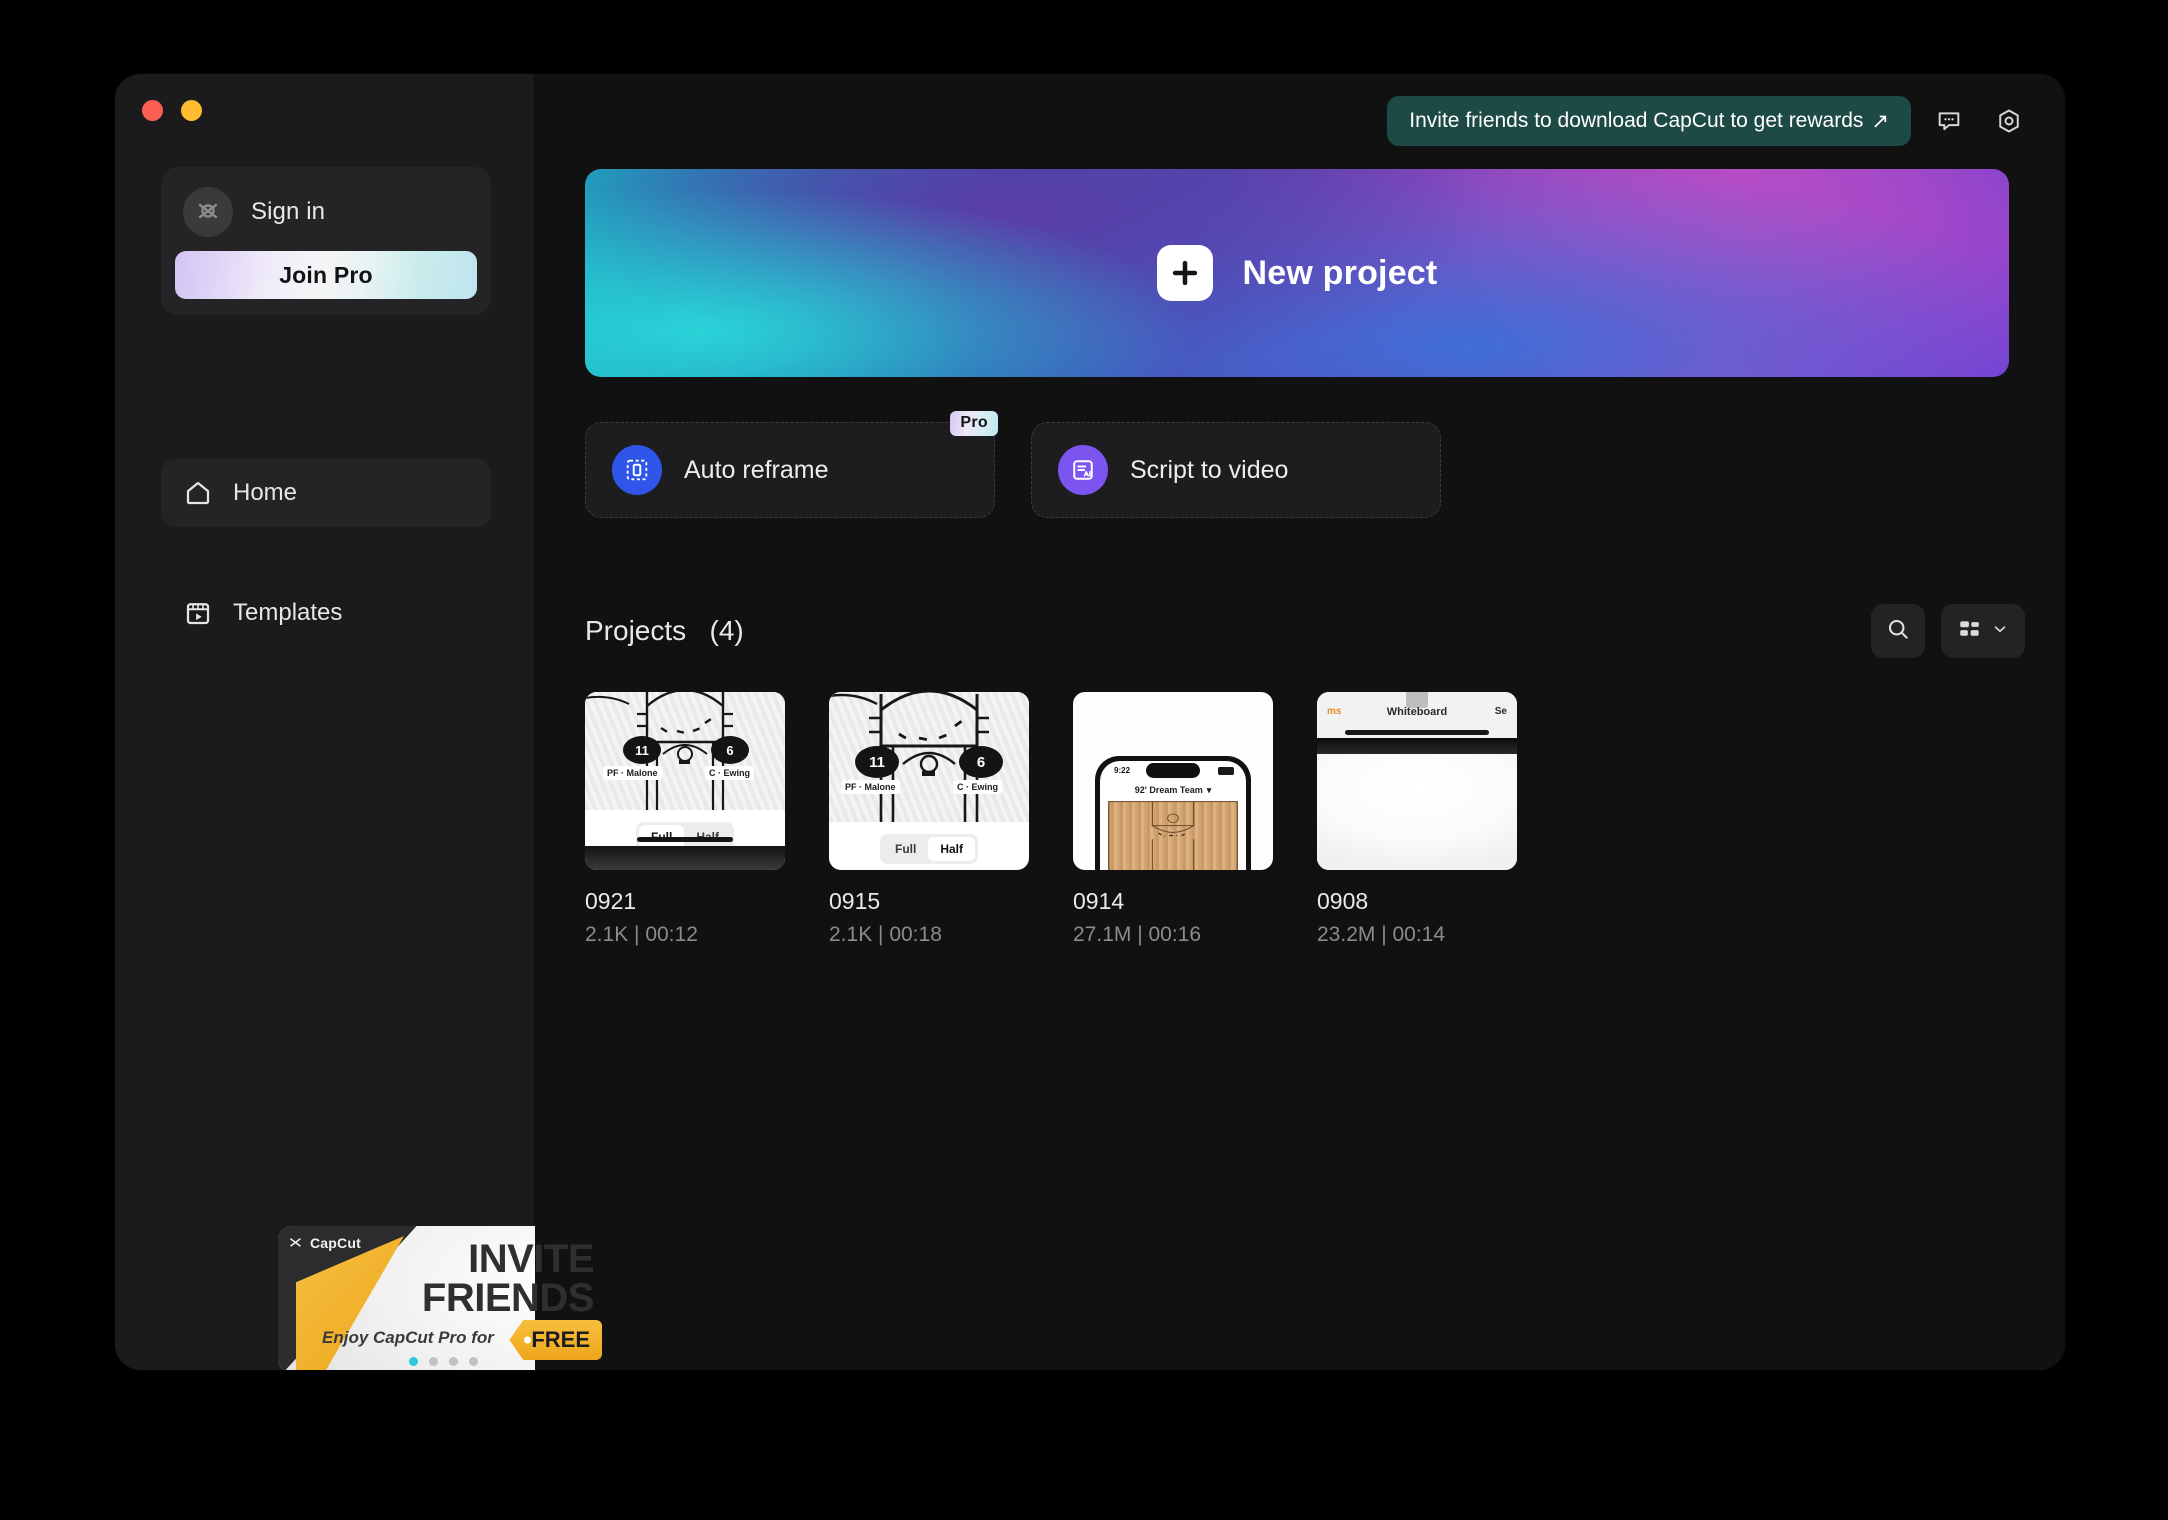 The image size is (2168, 1520). What do you see at coordinates (1168, 790) in the screenshot?
I see `phone-screen-title-text: 92' Dream Team` at bounding box center [1168, 790].